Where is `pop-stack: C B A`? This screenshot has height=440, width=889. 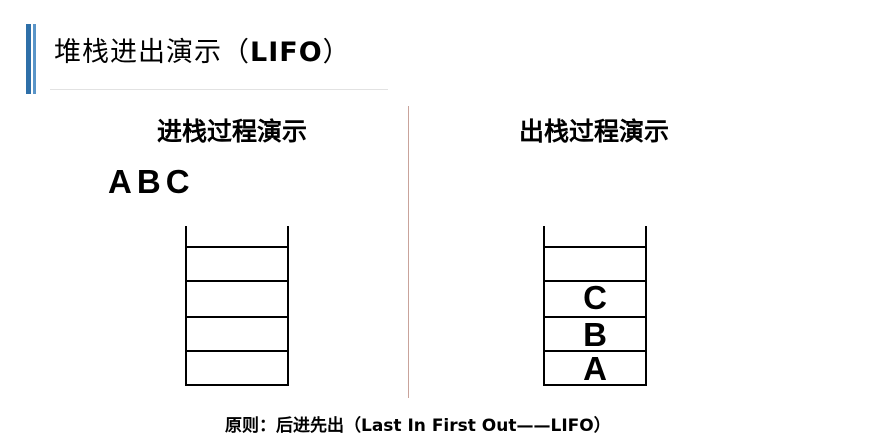
pop-stack: C B A is located at coordinates (595, 306).